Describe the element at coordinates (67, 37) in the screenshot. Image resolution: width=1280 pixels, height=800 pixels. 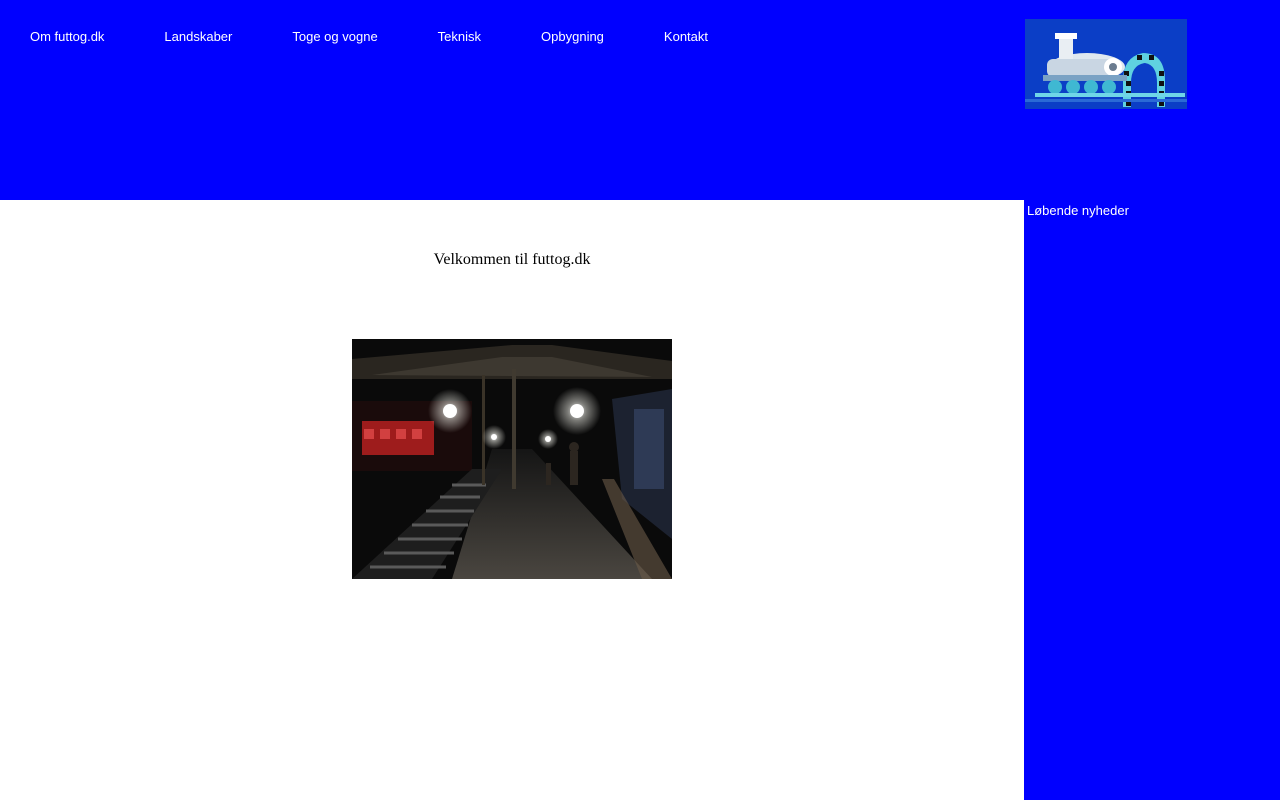
I see `nav-item-om-futtog: Om futtog.dk` at that location.